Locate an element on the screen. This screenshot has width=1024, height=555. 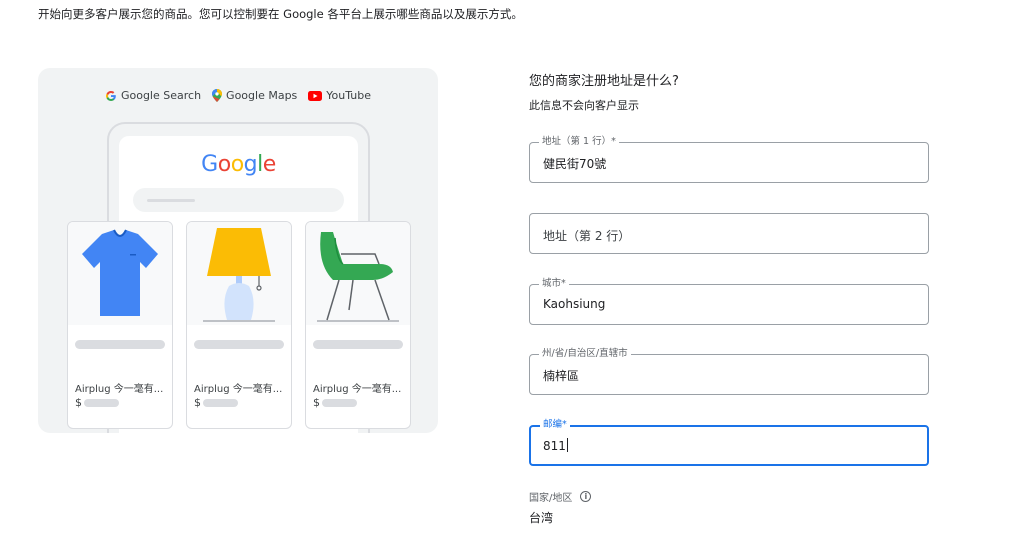
form-subheading: 此信息不会向客户显示 is located at coordinates (584, 105).